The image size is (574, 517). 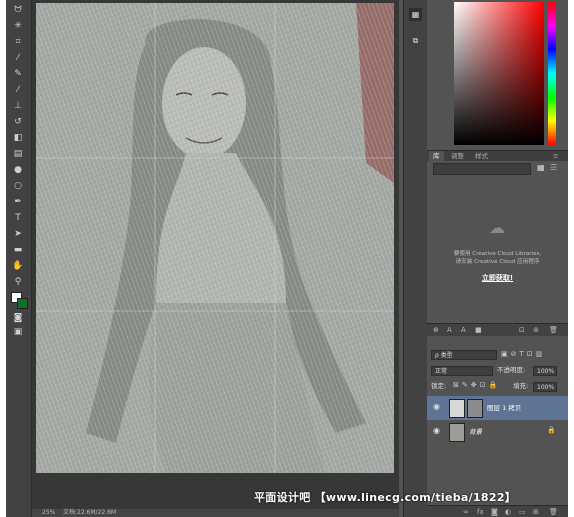 What do you see at coordinates (553, 167) in the screenshot?
I see `list-view-icon: ☰` at bounding box center [553, 167].